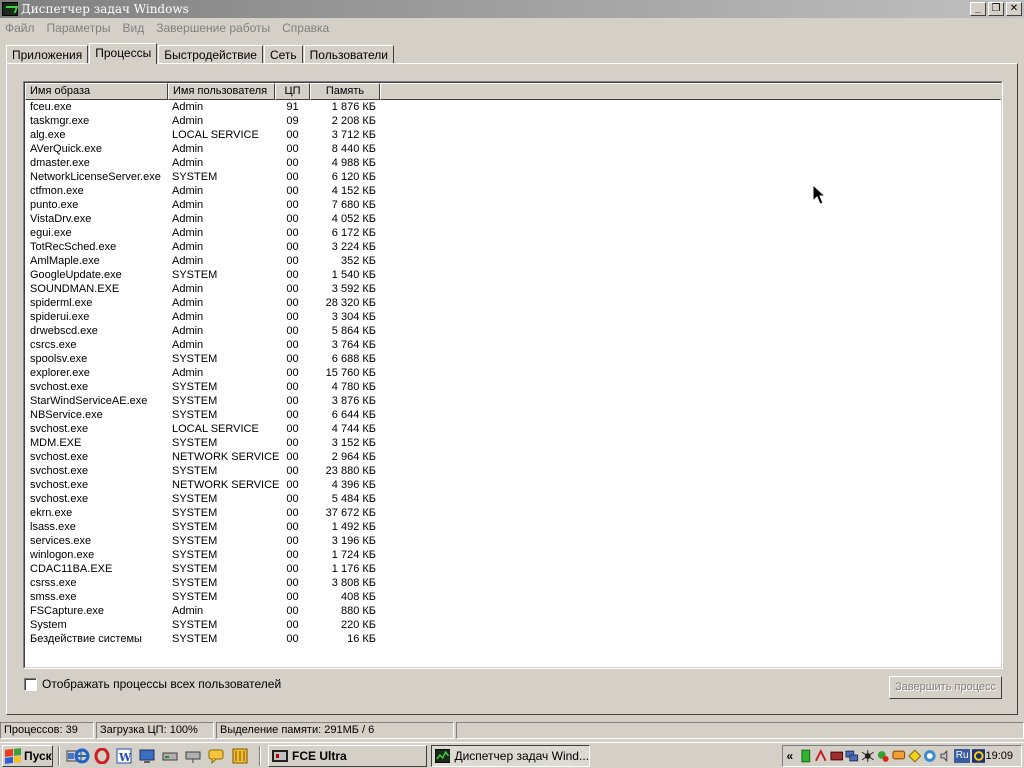  Describe the element at coordinates (513, 457) in the screenshot. I see `process-row: svchost.exe NETWORK SERVICE 00 2 964 КБ` at that location.